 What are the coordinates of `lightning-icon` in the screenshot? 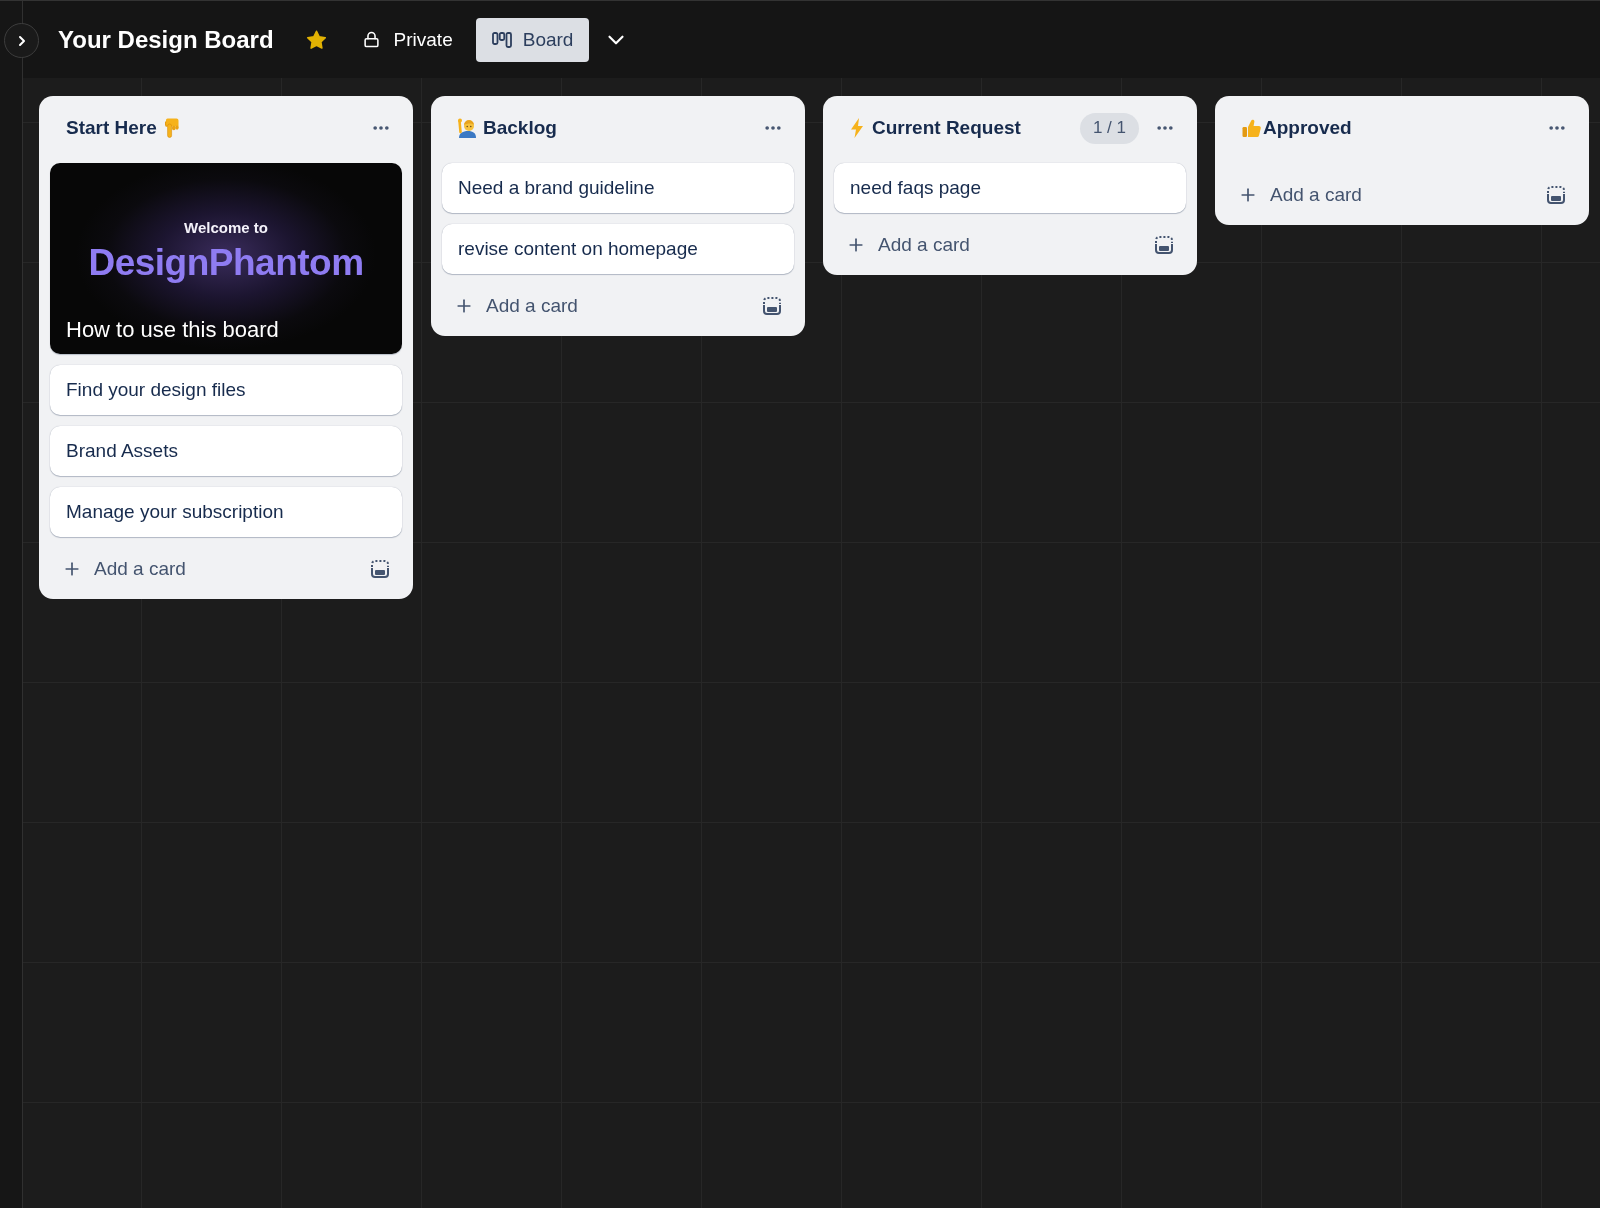 It's located at (857, 128).